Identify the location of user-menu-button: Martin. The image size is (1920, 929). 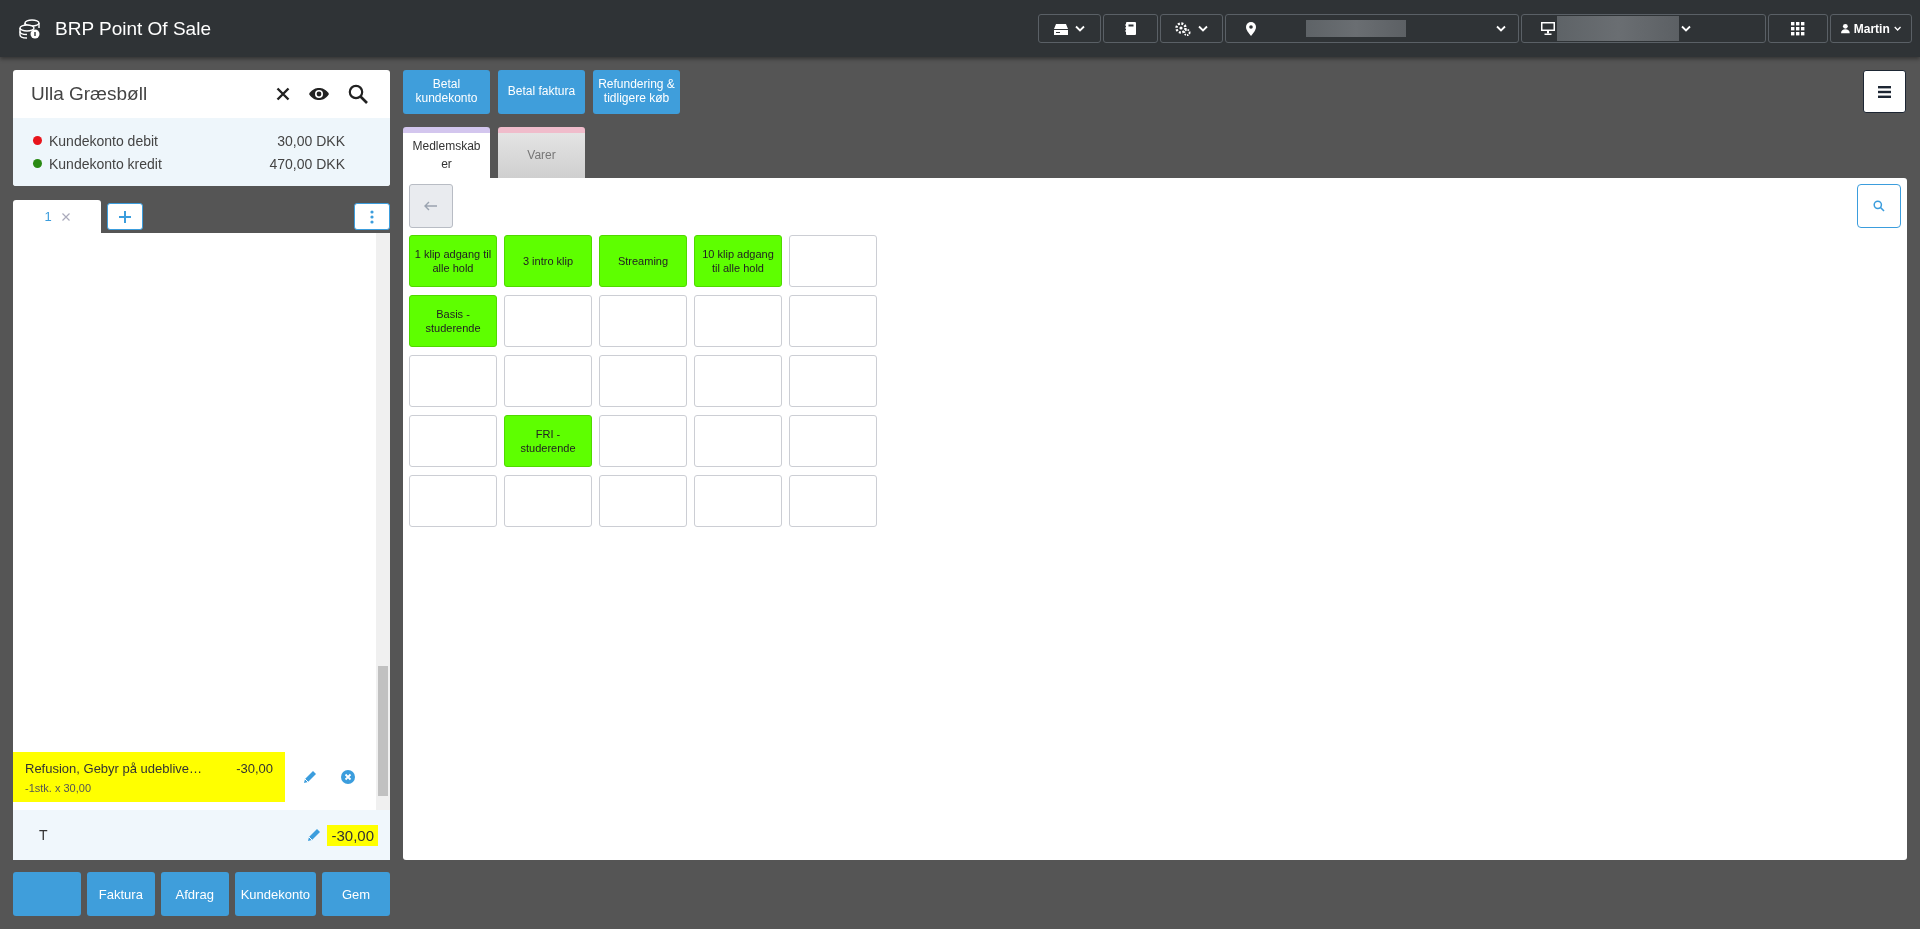
(1871, 28).